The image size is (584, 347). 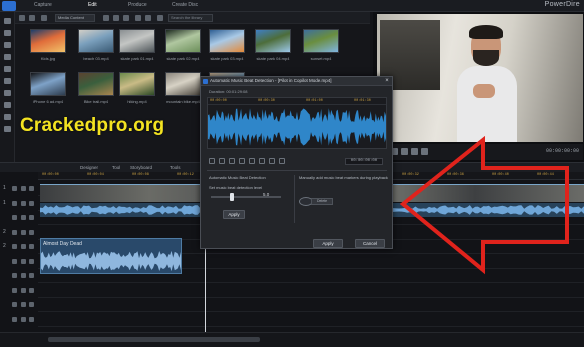 What do you see at coordinates (234, 214) in the screenshot?
I see `apply-detection-button: Apply` at bounding box center [234, 214].